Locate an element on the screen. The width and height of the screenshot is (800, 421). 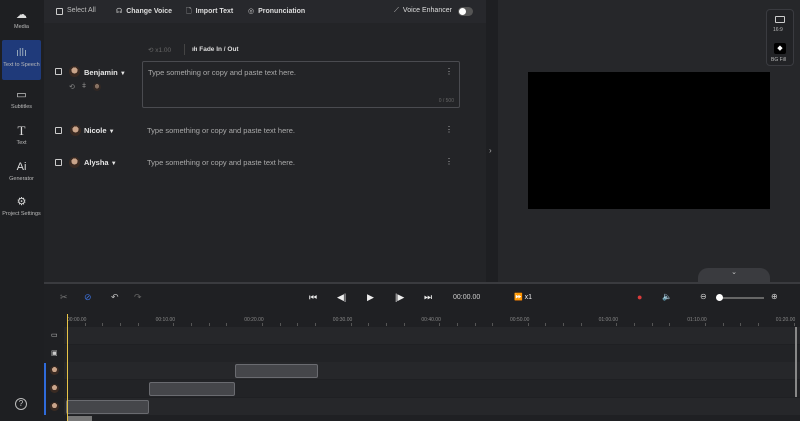
microphone-icon: ● is located at coordinates (639, 297).